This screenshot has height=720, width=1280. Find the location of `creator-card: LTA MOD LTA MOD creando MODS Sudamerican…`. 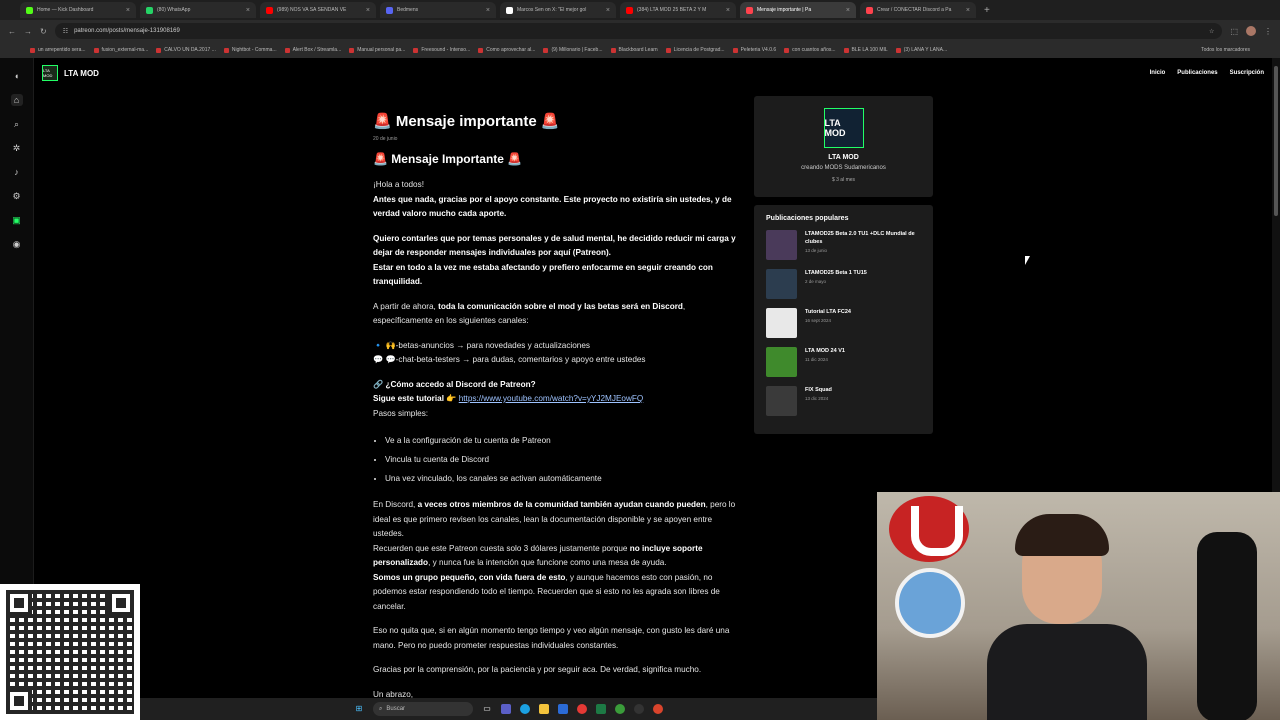

creator-card: LTA MOD LTA MOD creando MODS Sudamerican… is located at coordinates (843, 146).